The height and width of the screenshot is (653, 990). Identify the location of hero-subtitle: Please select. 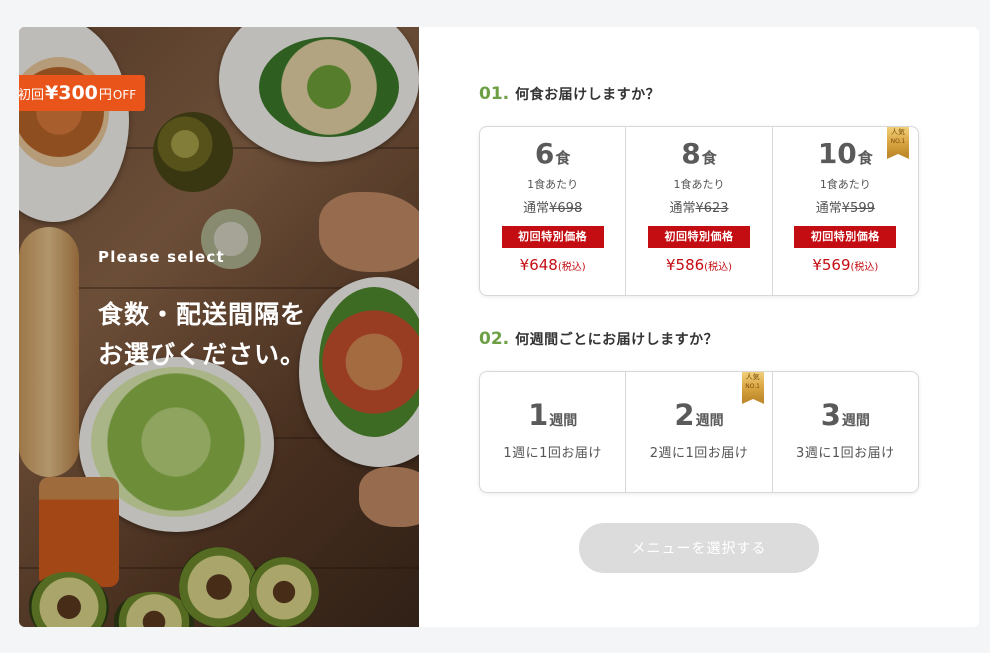
(161, 257).